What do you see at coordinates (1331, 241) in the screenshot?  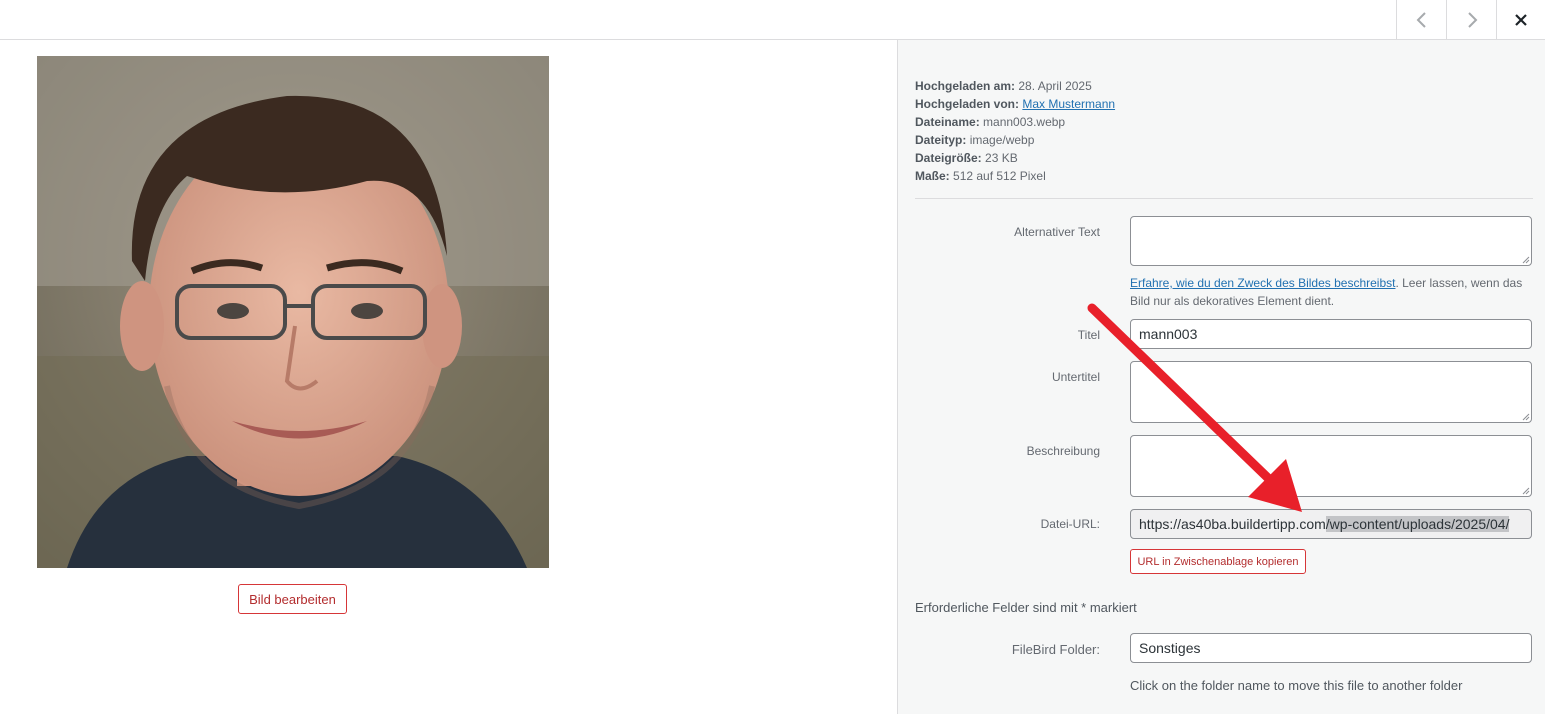 I see `alt-text-field` at bounding box center [1331, 241].